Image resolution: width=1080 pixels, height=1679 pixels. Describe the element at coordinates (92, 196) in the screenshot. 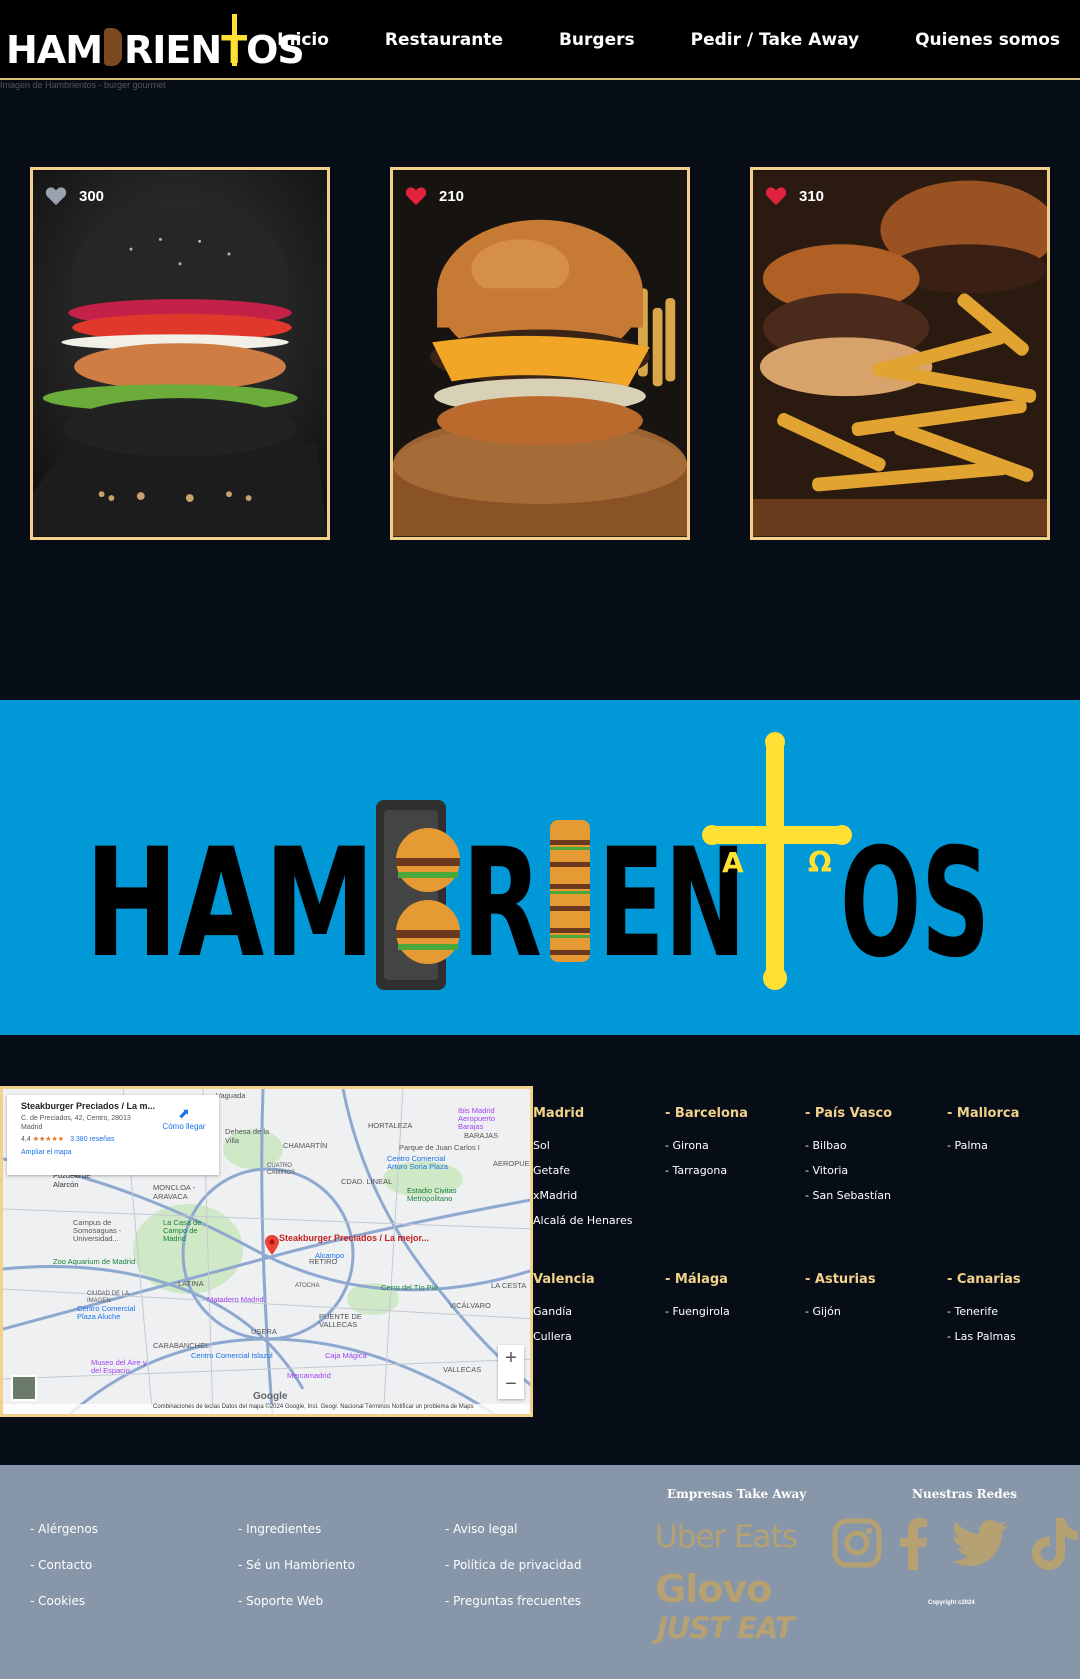

I see `like-count: 300` at that location.